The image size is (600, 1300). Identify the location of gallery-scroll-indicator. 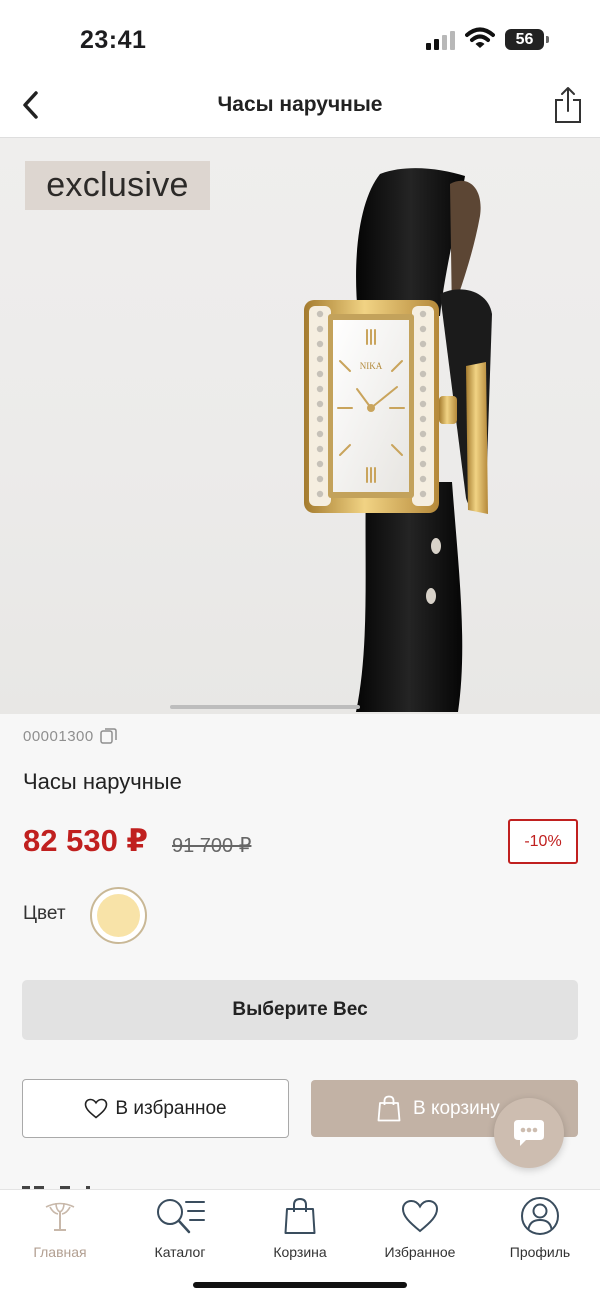
(265, 707).